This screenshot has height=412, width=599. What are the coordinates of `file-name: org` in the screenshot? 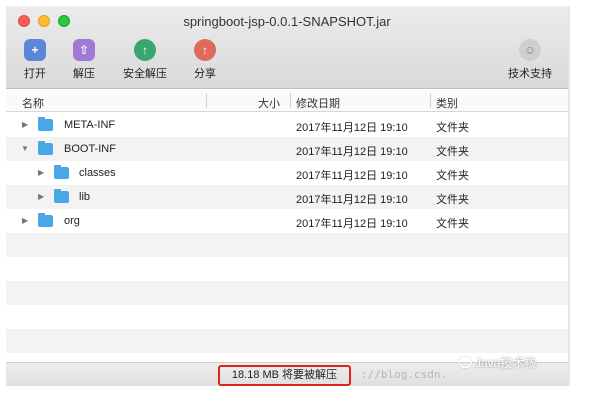 It's located at (72, 221).